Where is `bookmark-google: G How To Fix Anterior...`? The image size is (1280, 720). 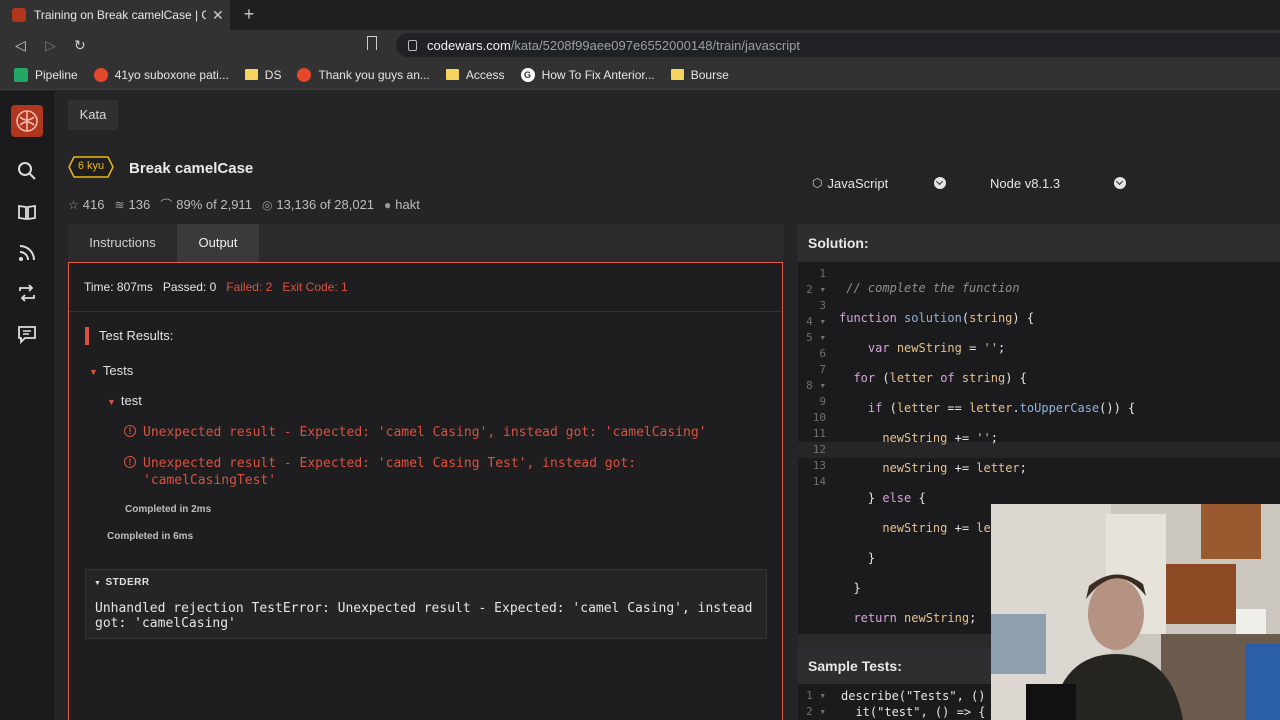
bookmark-google: G How To Fix Anterior... is located at coordinates (587, 74).